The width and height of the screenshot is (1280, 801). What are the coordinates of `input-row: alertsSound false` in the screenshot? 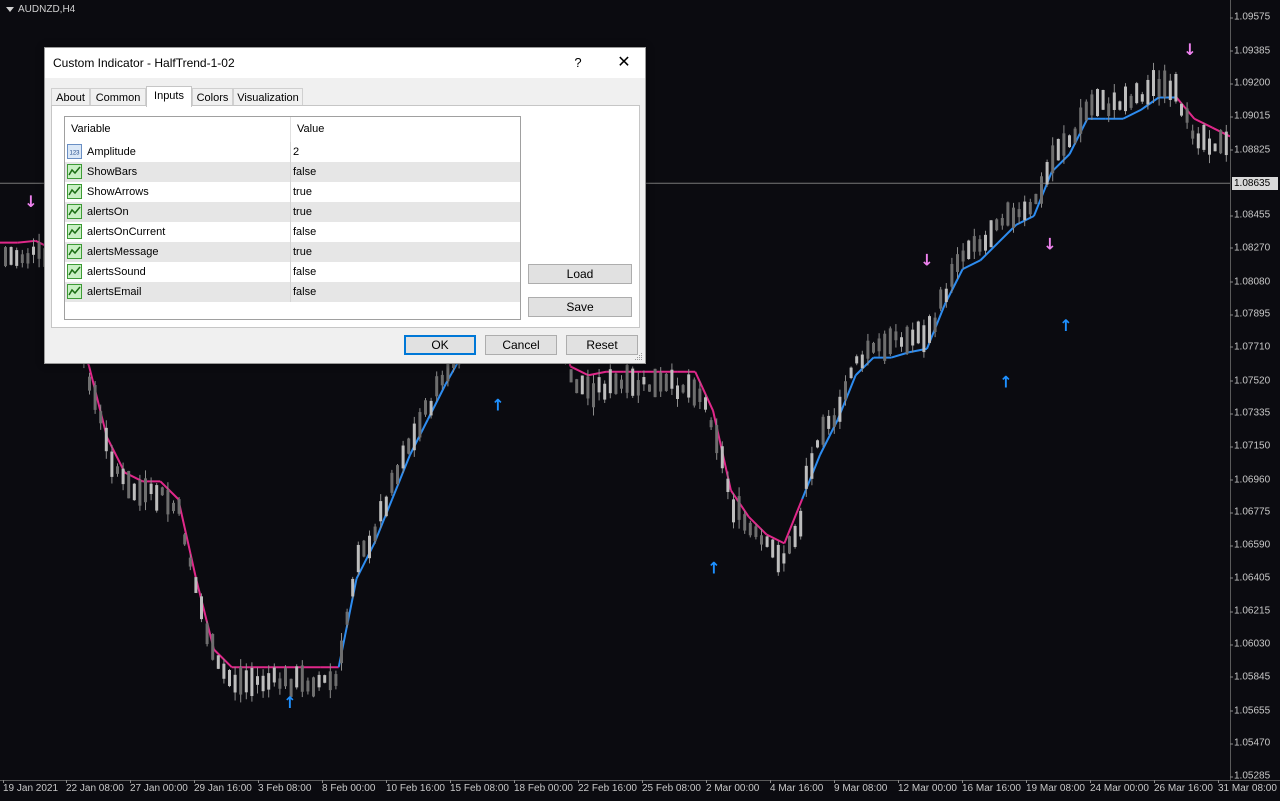 It's located at (292, 272).